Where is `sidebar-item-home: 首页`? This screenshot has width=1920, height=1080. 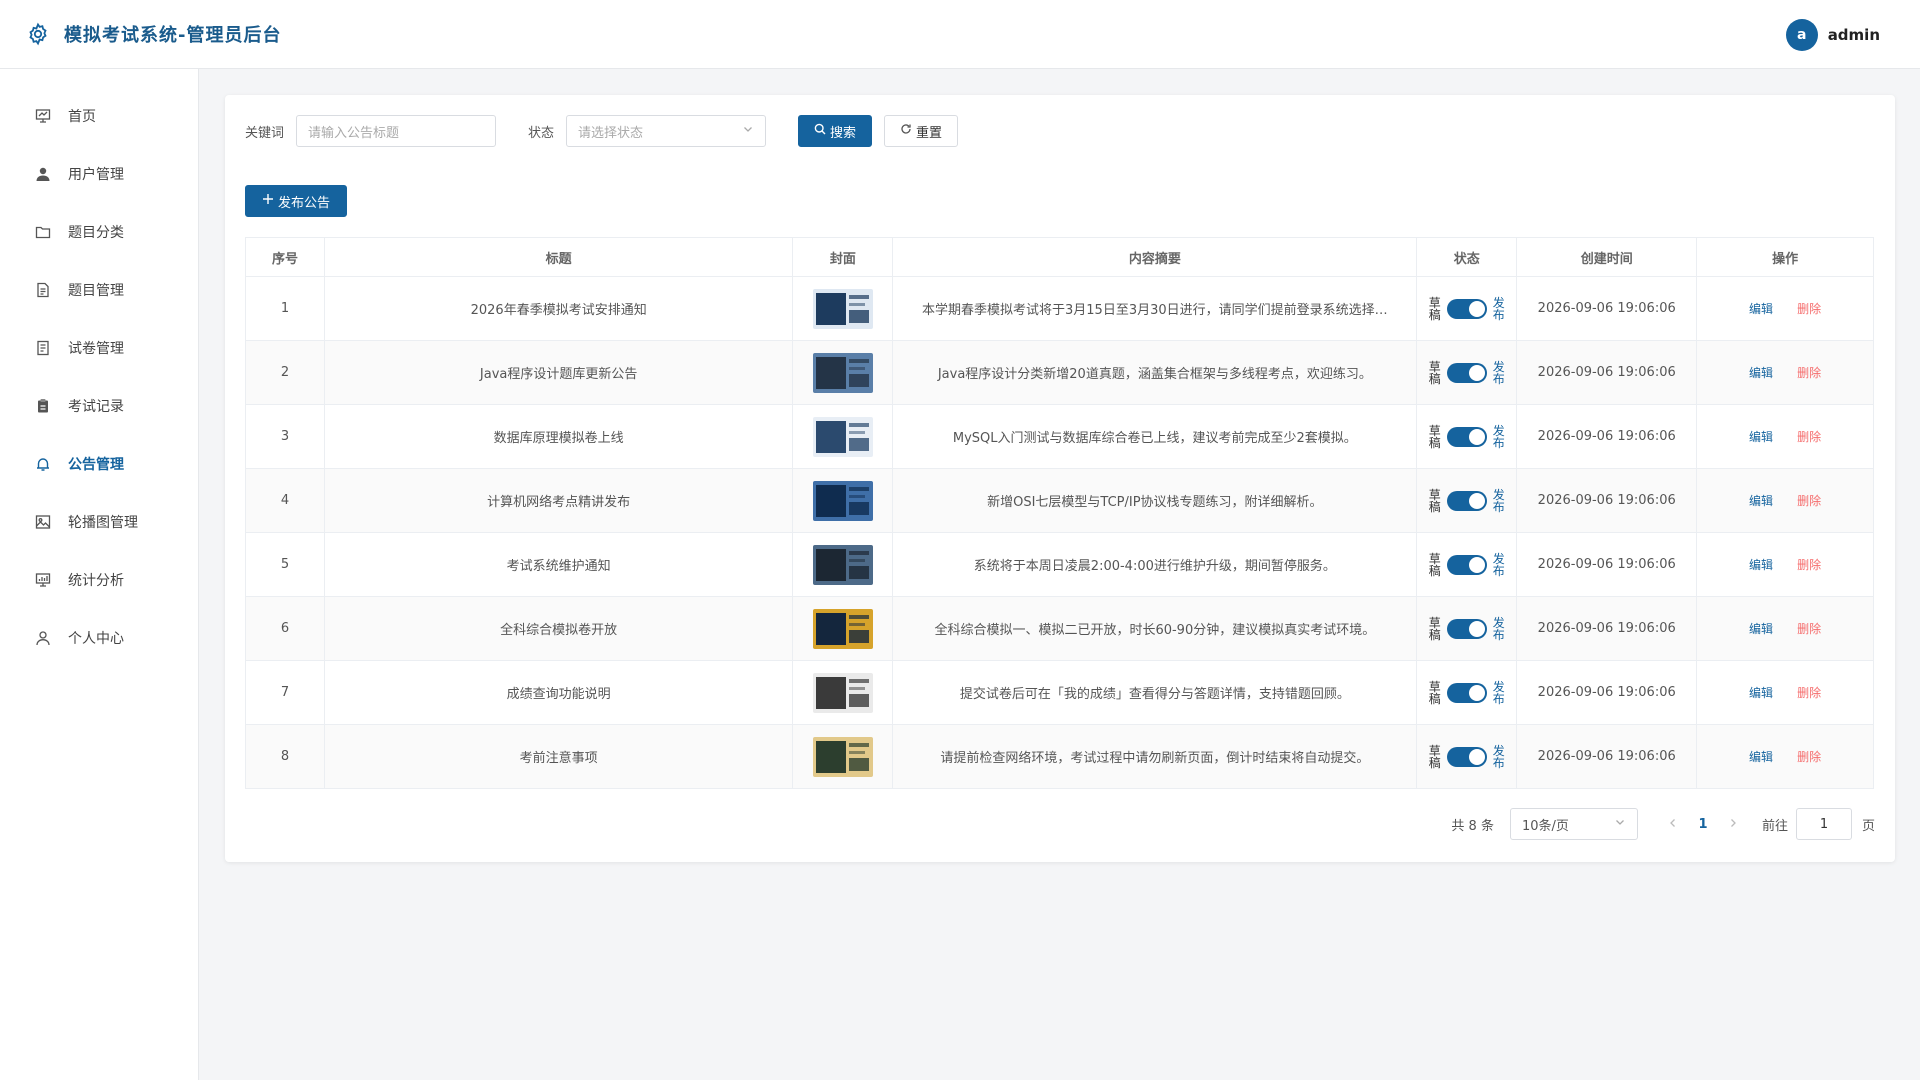 sidebar-item-home: 首页 is located at coordinates (99, 116).